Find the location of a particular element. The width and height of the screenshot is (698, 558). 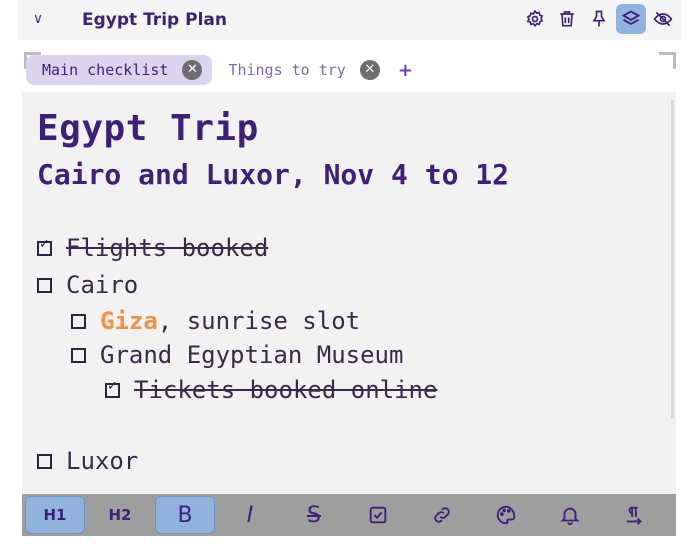

strikethrough-button: S is located at coordinates (314, 515).